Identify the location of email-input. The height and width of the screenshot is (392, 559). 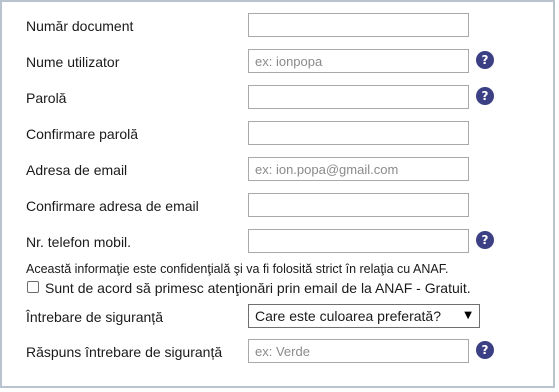
(358, 169).